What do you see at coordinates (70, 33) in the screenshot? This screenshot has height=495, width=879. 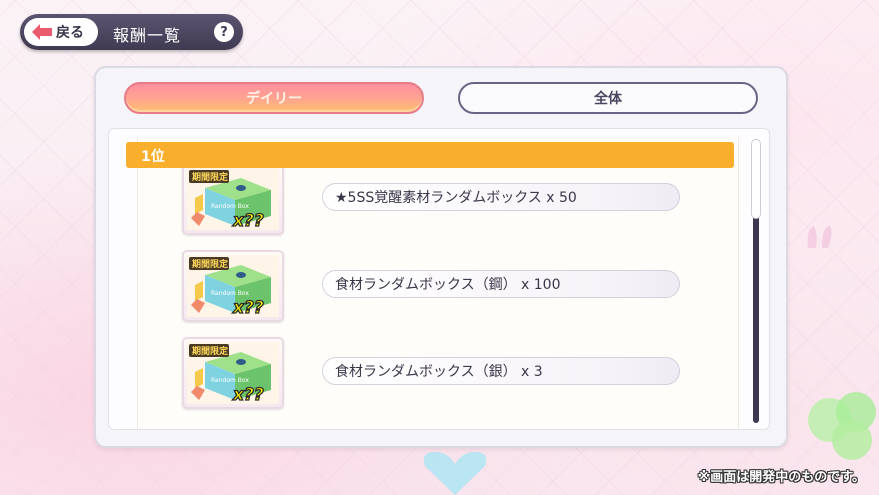 I see `back-button-label: 戻る` at bounding box center [70, 33].